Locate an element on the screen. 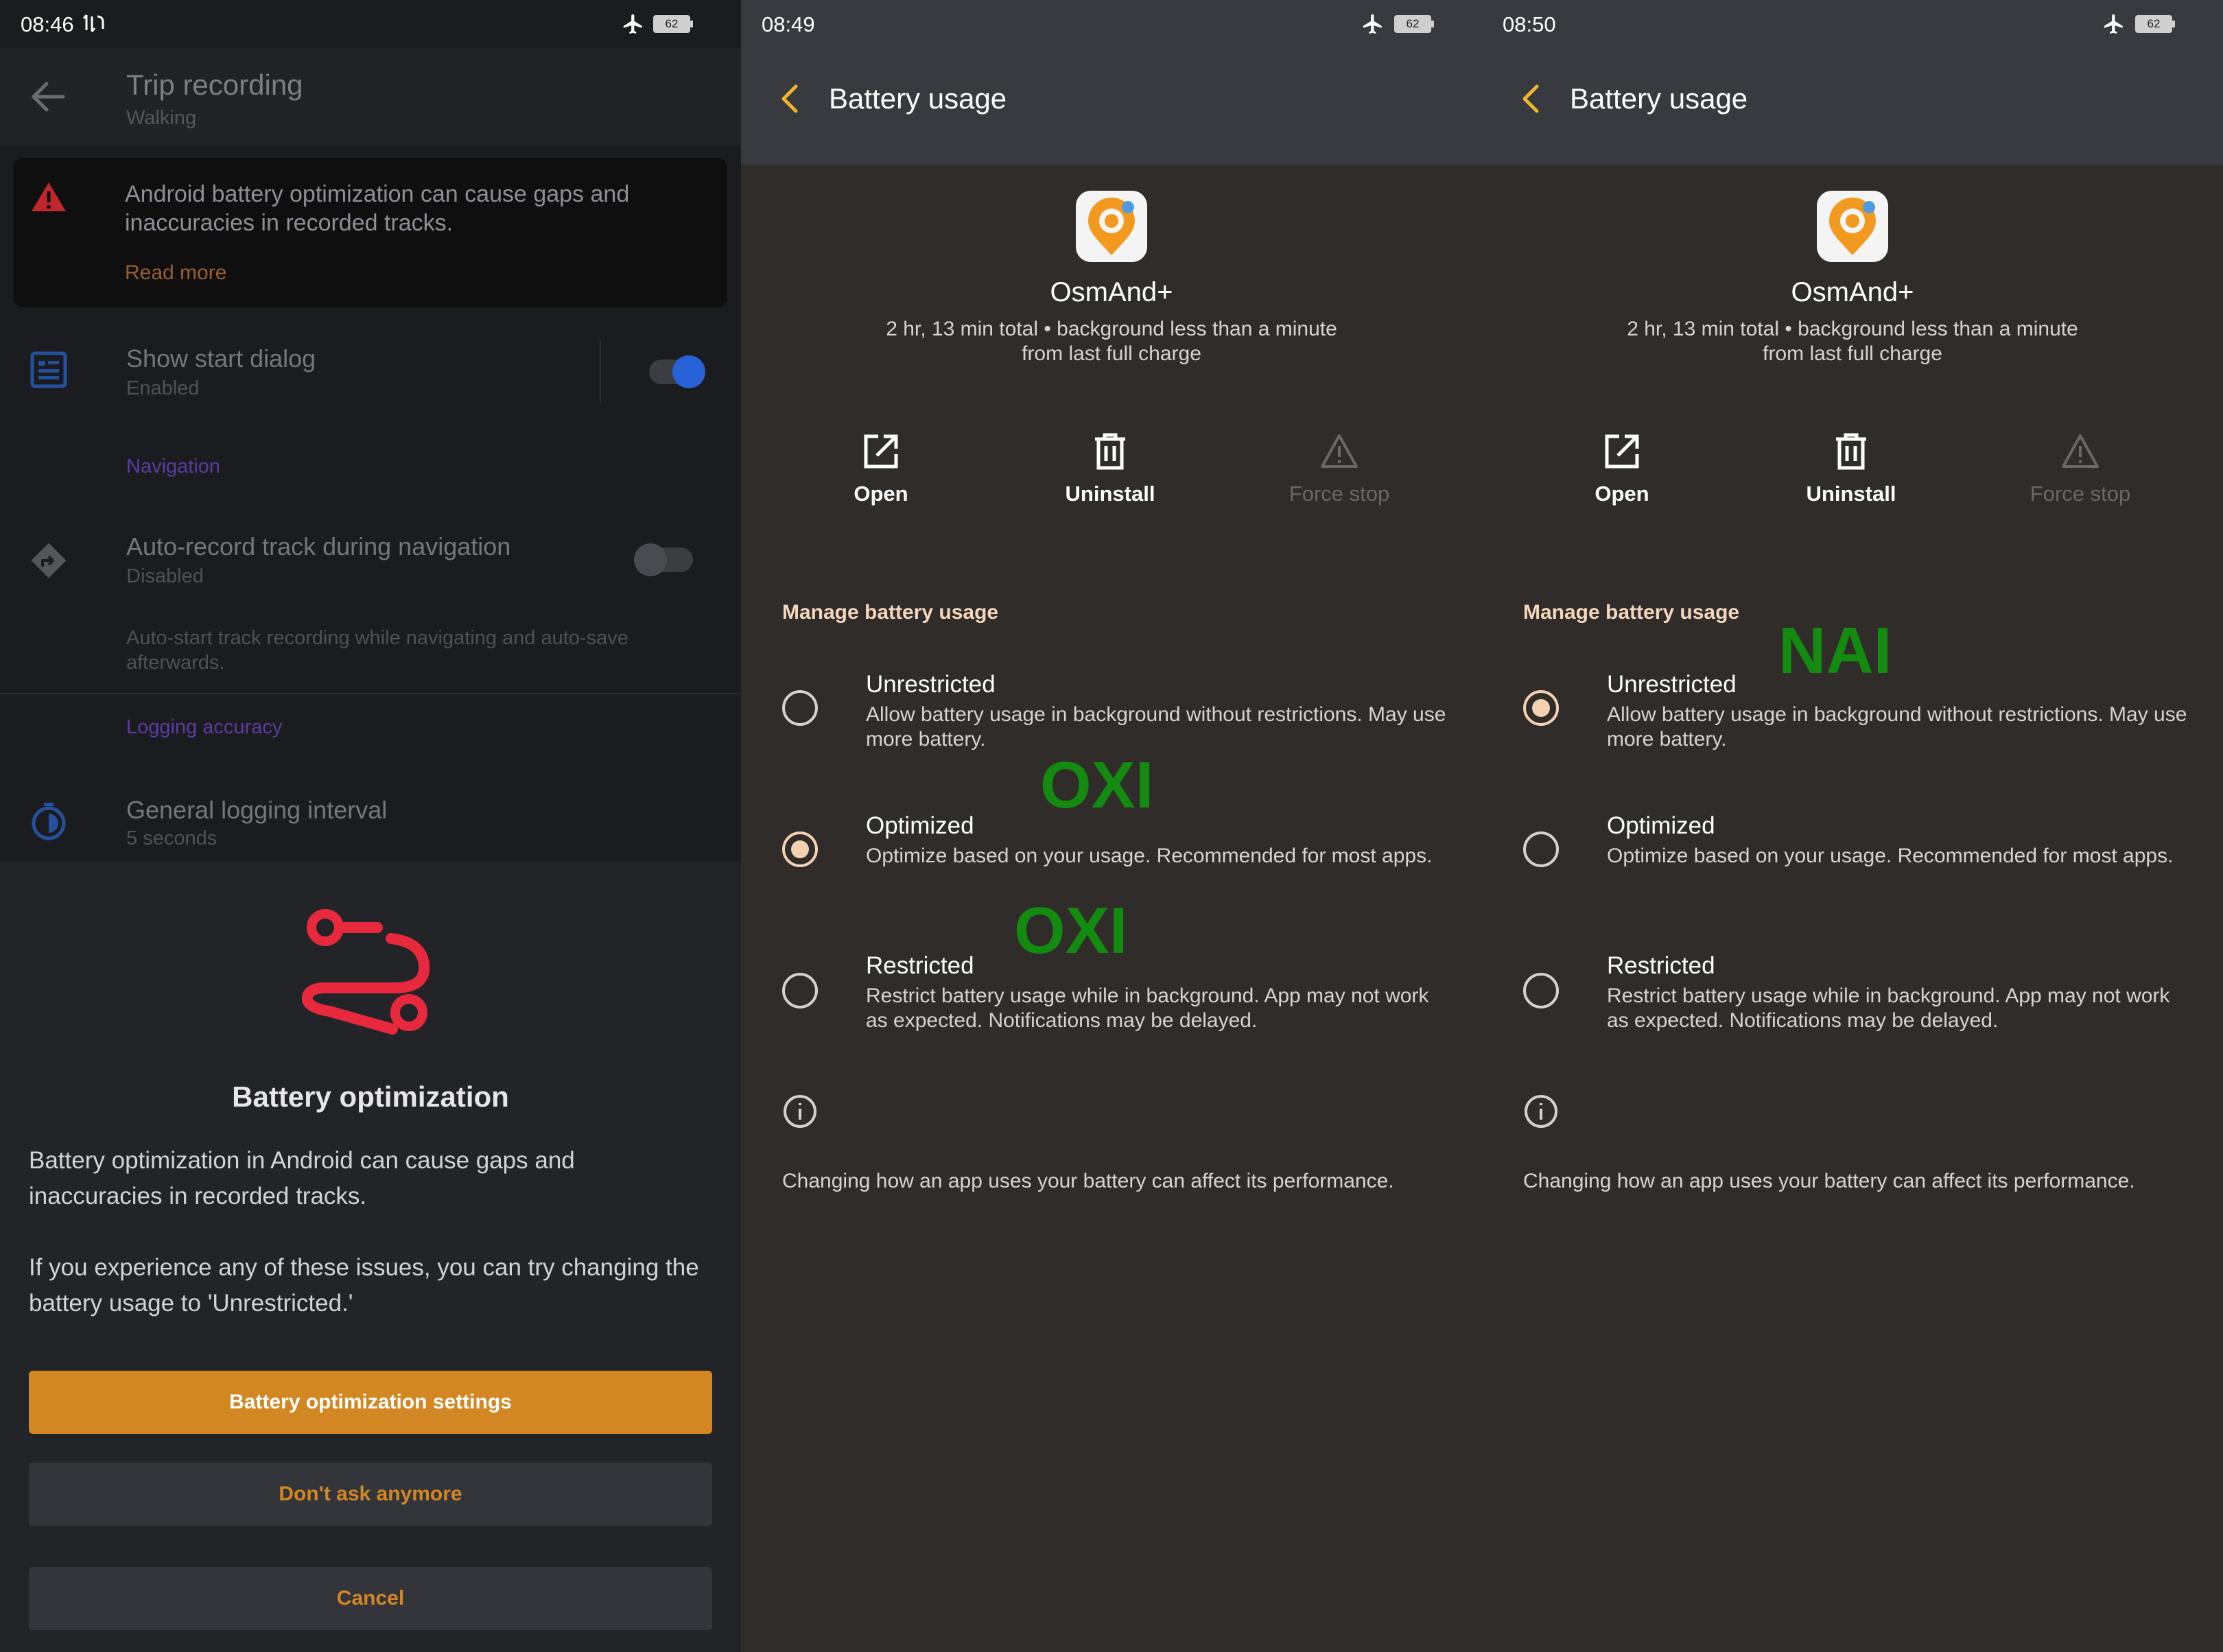 This screenshot has width=2223, height=1652. auto-record-value: Disabled is located at coordinates (165, 576).